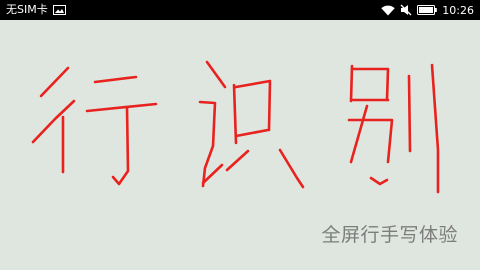 The height and width of the screenshot is (270, 480). I want to click on mute-icon, so click(406, 10).